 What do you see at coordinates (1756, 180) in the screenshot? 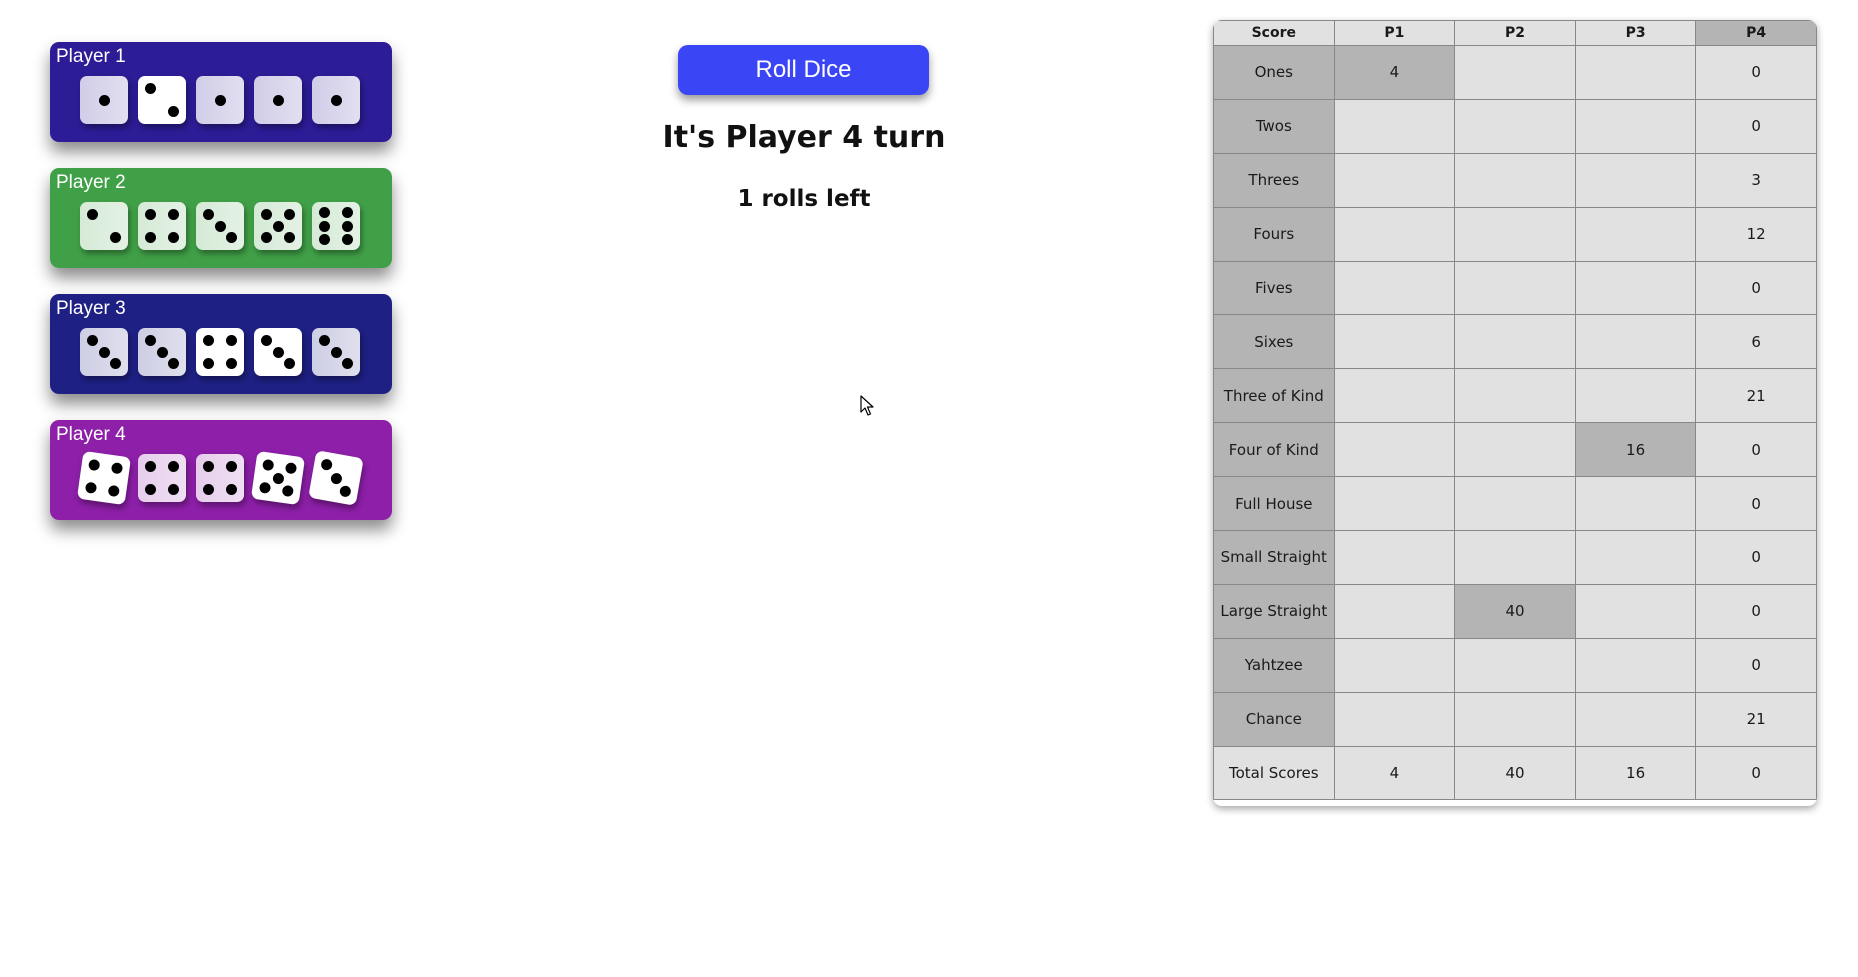
I see `score-cell-p4: 3` at bounding box center [1756, 180].